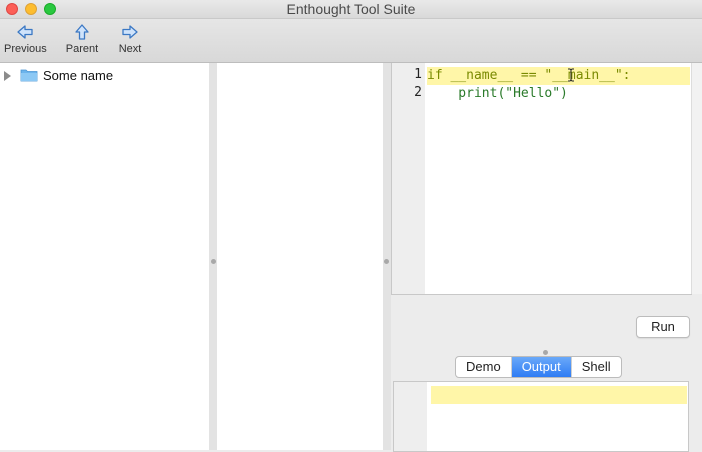 Image resolution: width=702 pixels, height=452 pixels. What do you see at coordinates (82, 32) in the screenshot?
I see `arrow-up-icon` at bounding box center [82, 32].